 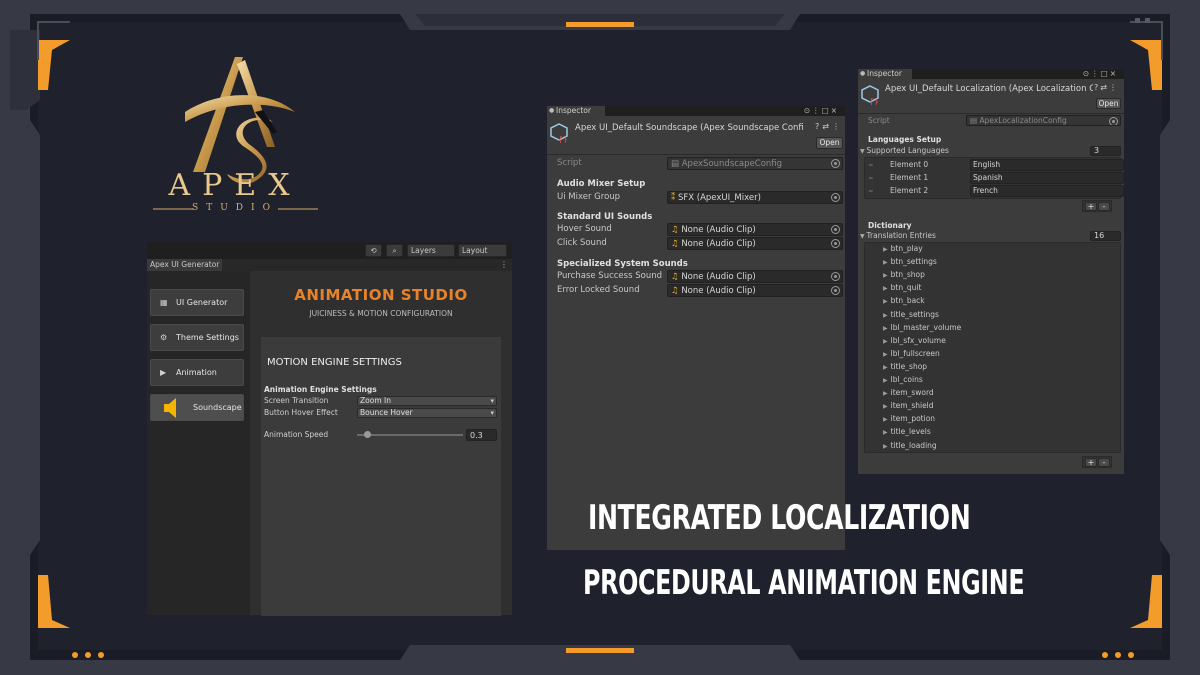 What do you see at coordinates (718, 291) in the screenshot?
I see `error-value: None (Audio Clip)` at bounding box center [718, 291].